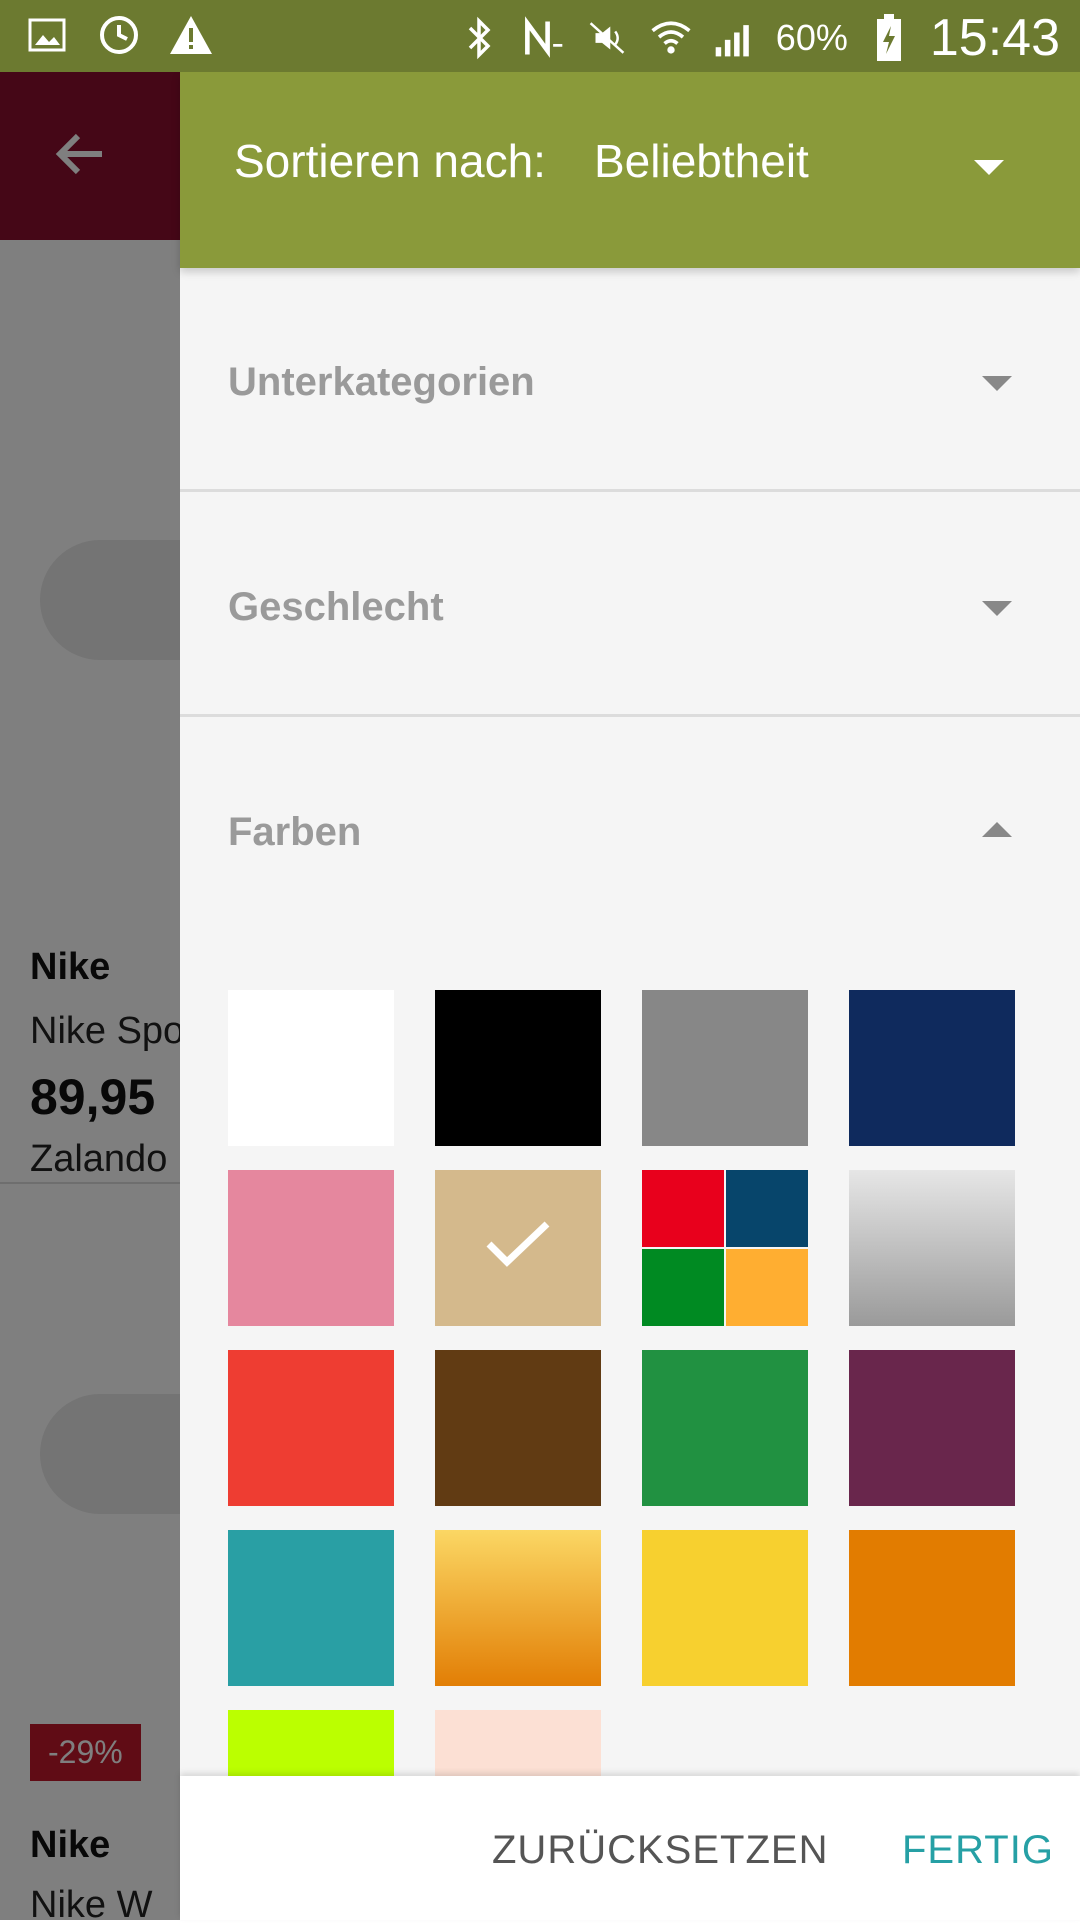 The height and width of the screenshot is (1927, 1080). Describe the element at coordinates (311, 1248) in the screenshot. I see `color-swatch-pink` at that location.